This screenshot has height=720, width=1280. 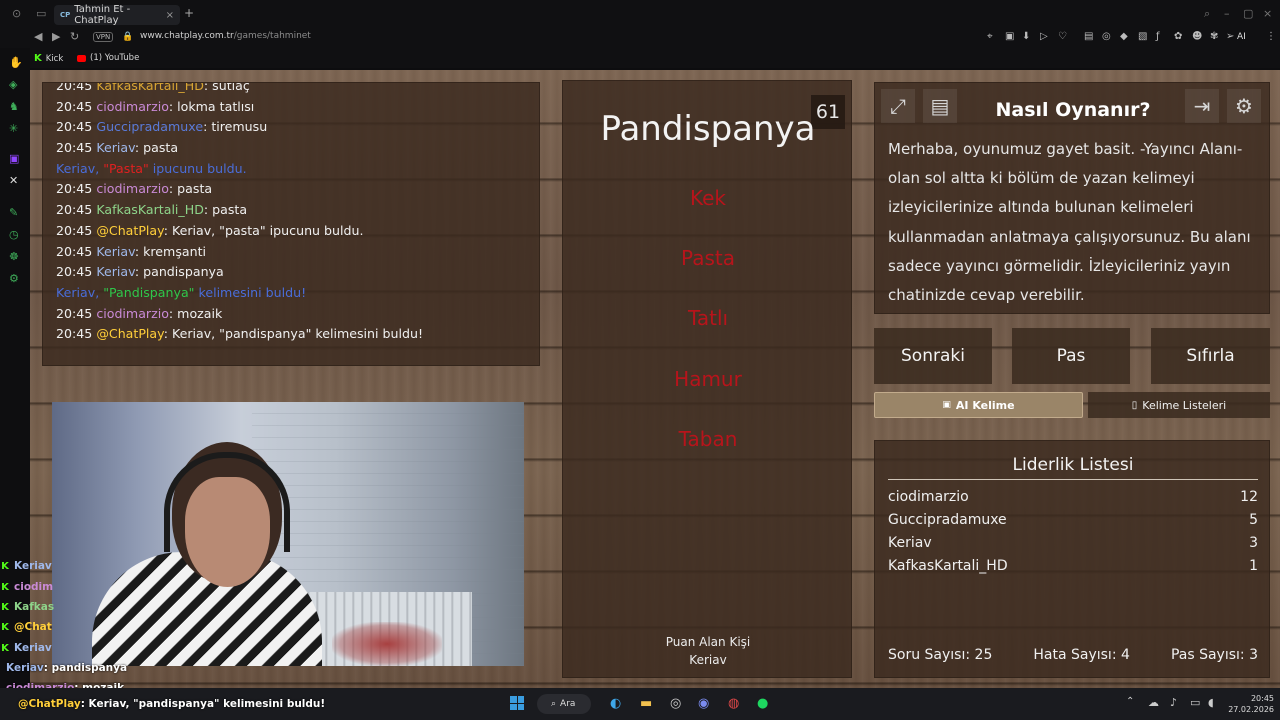 What do you see at coordinates (16, 62) in the screenshot?
I see `sidebar-hand-icon: ✋` at bounding box center [16, 62].